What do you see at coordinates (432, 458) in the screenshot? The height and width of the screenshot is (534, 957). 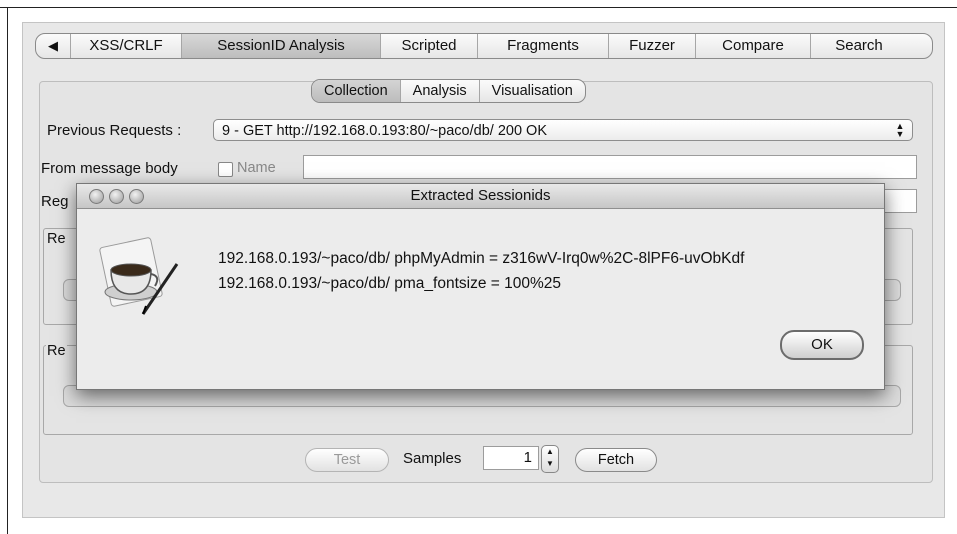 I see `samples-label: Samples` at bounding box center [432, 458].